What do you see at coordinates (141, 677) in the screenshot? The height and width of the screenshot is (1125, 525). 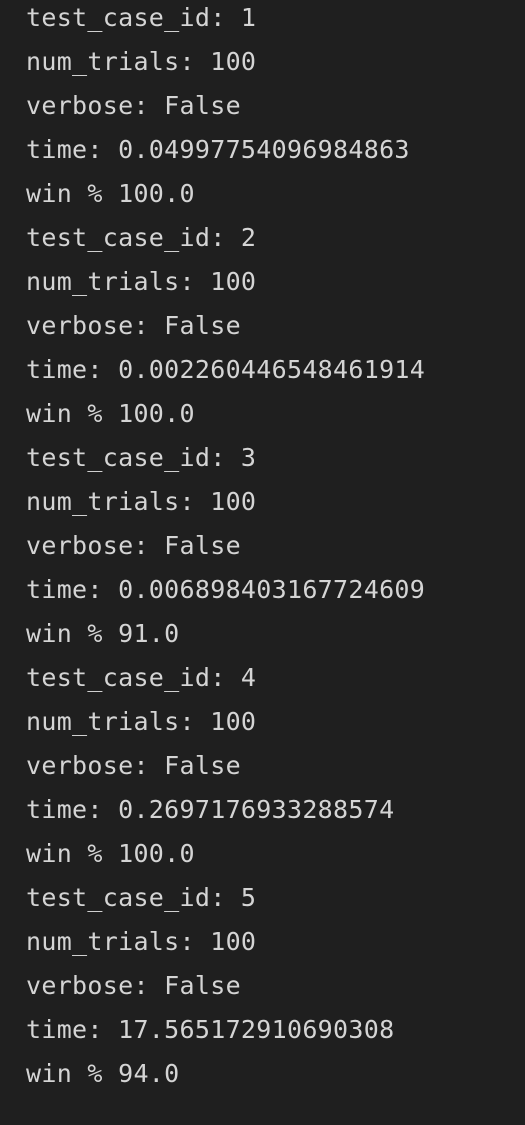 I see `output-line: test_case_id: 4` at bounding box center [141, 677].